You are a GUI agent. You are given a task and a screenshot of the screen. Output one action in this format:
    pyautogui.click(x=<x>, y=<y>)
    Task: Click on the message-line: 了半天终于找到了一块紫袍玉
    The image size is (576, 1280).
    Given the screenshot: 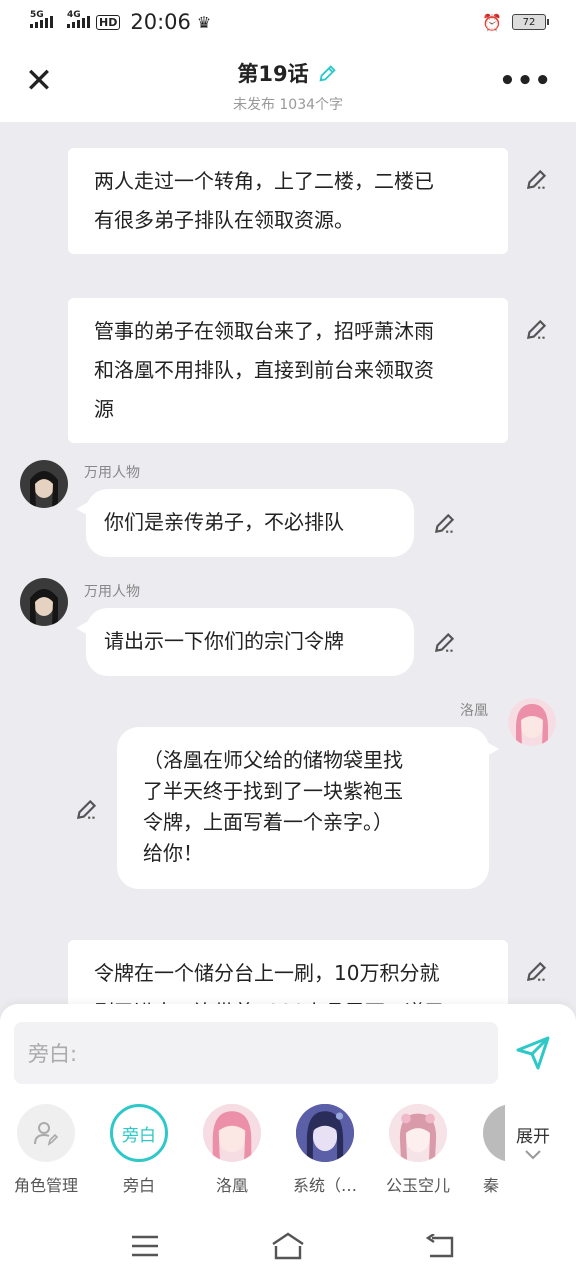 What is the action you would take?
    pyautogui.click(x=273, y=791)
    